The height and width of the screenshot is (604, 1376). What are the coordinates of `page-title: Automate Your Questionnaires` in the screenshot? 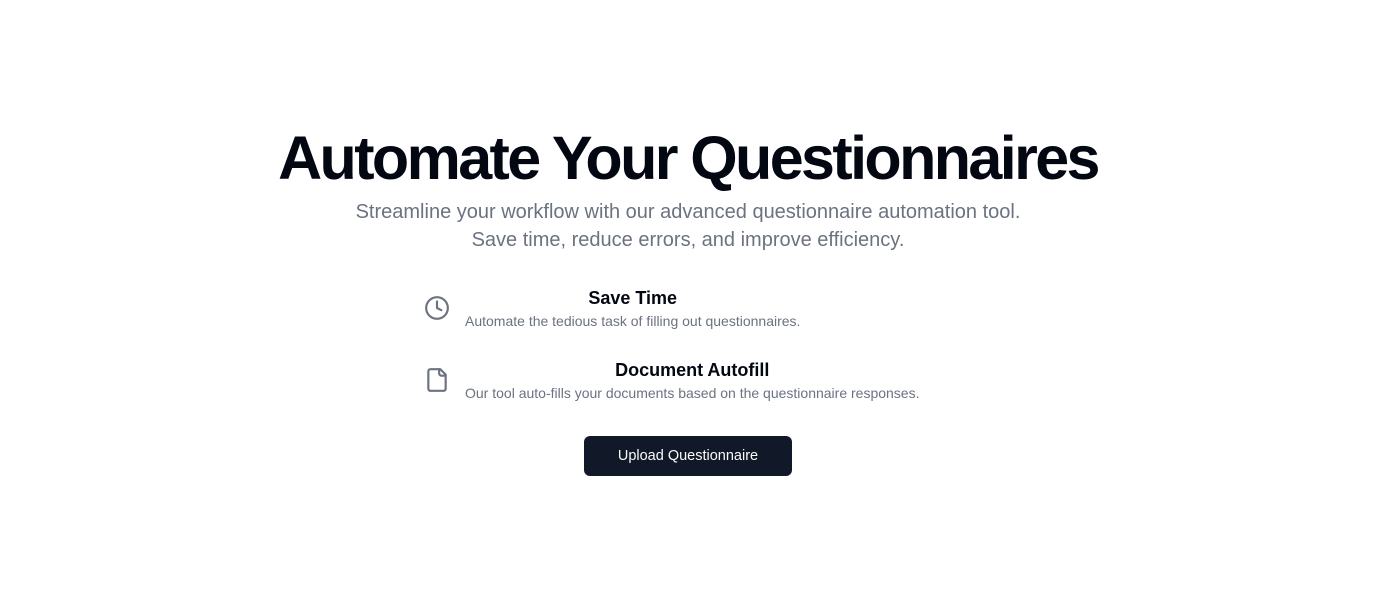 It's located at (689, 158).